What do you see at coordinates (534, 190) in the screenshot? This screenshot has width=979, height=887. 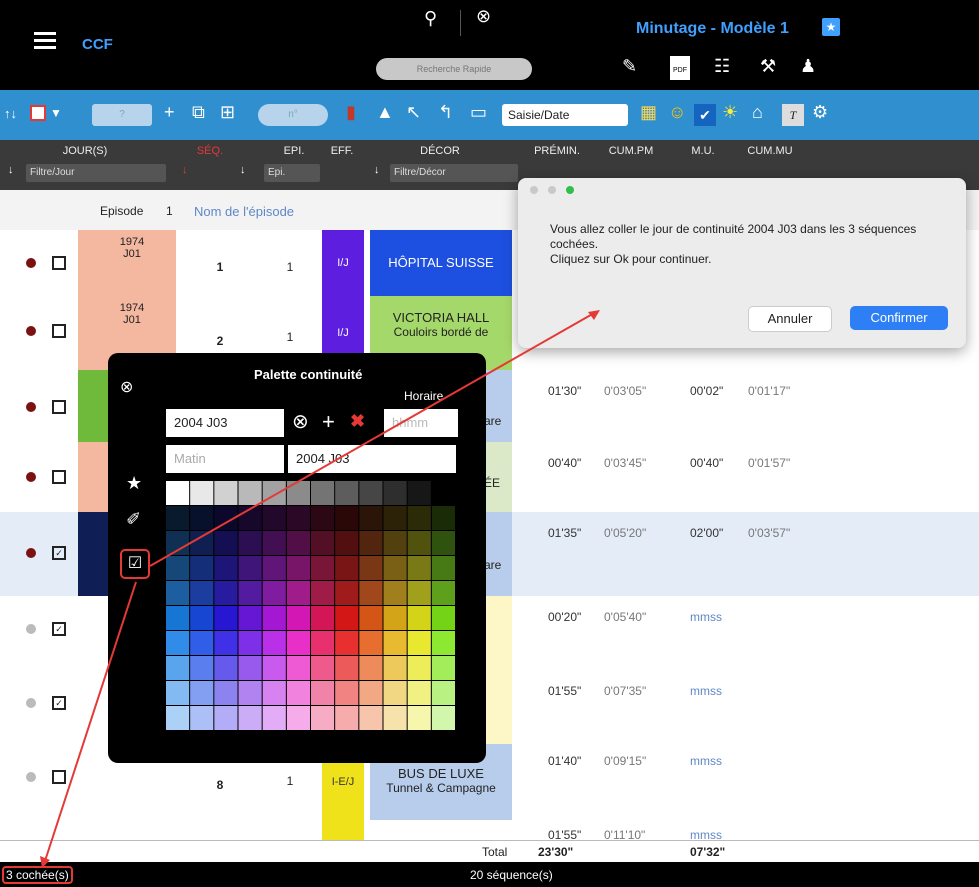 I see `close-dot` at bounding box center [534, 190].